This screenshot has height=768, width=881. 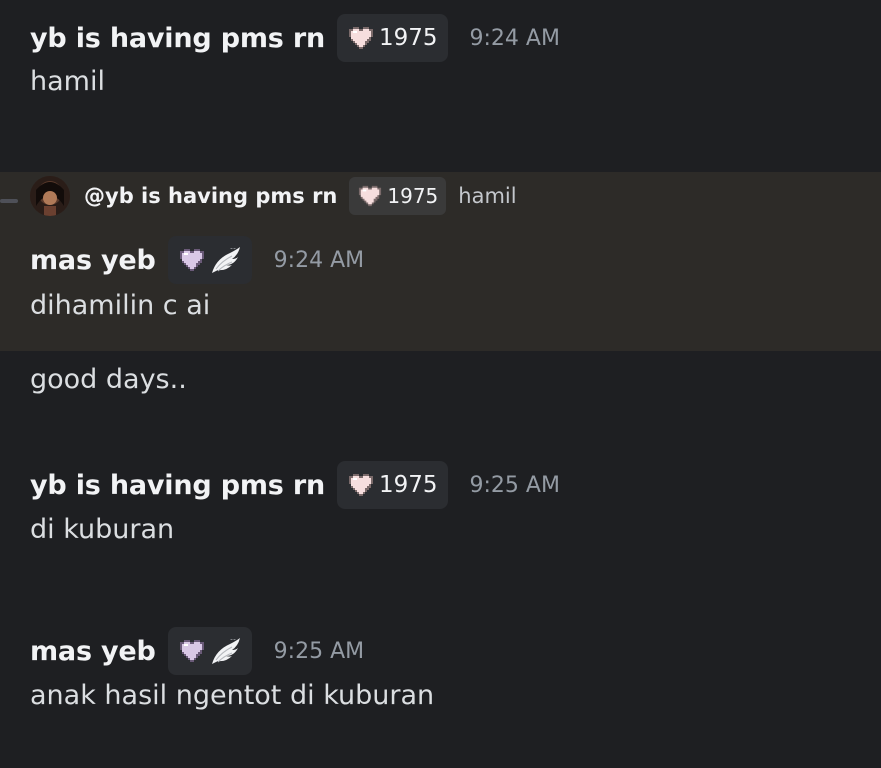 I want to click on message-content: di kuburan, so click(x=102, y=529).